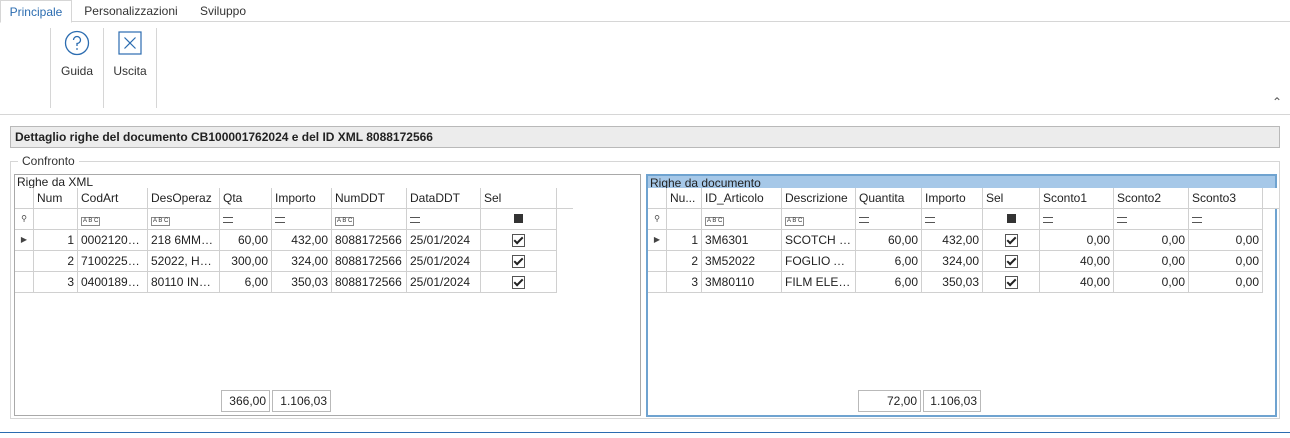  Describe the element at coordinates (302, 198) in the screenshot. I see `left_grid-column-header: Importo` at that location.